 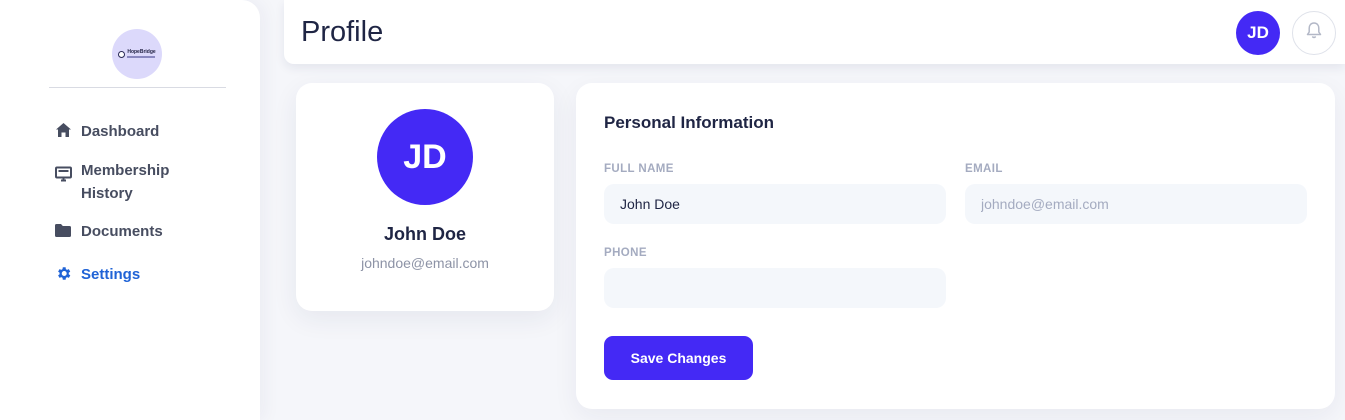 I want to click on notifications-button, so click(x=1314, y=33).